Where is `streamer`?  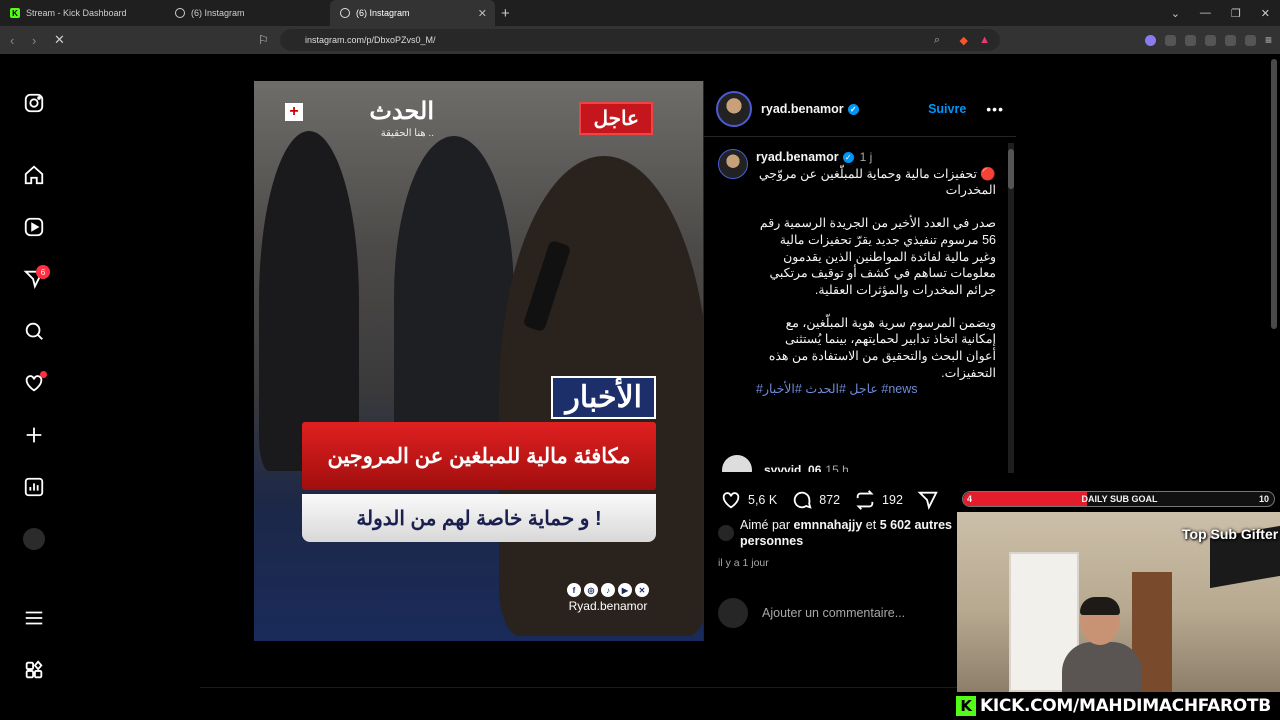
streamer is located at coordinates (1102, 644).